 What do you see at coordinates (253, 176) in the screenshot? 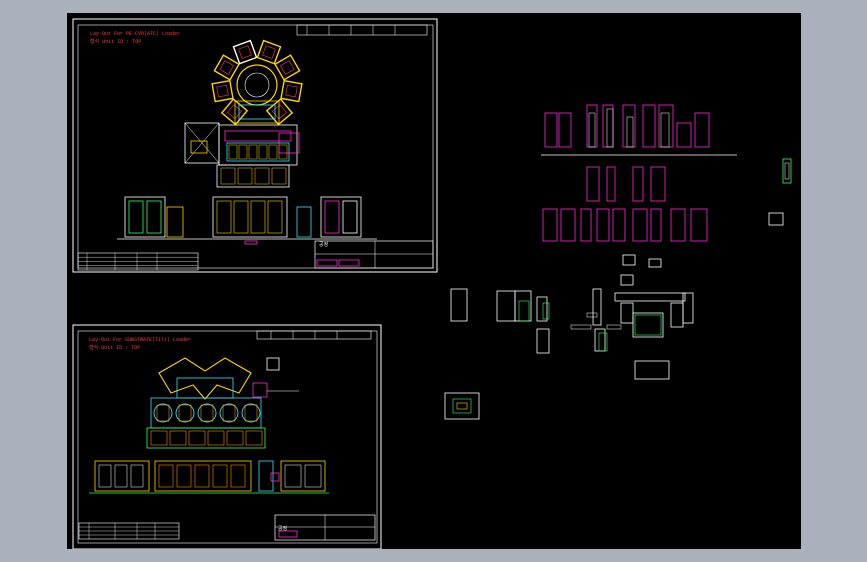
I see `loader-base` at bounding box center [253, 176].